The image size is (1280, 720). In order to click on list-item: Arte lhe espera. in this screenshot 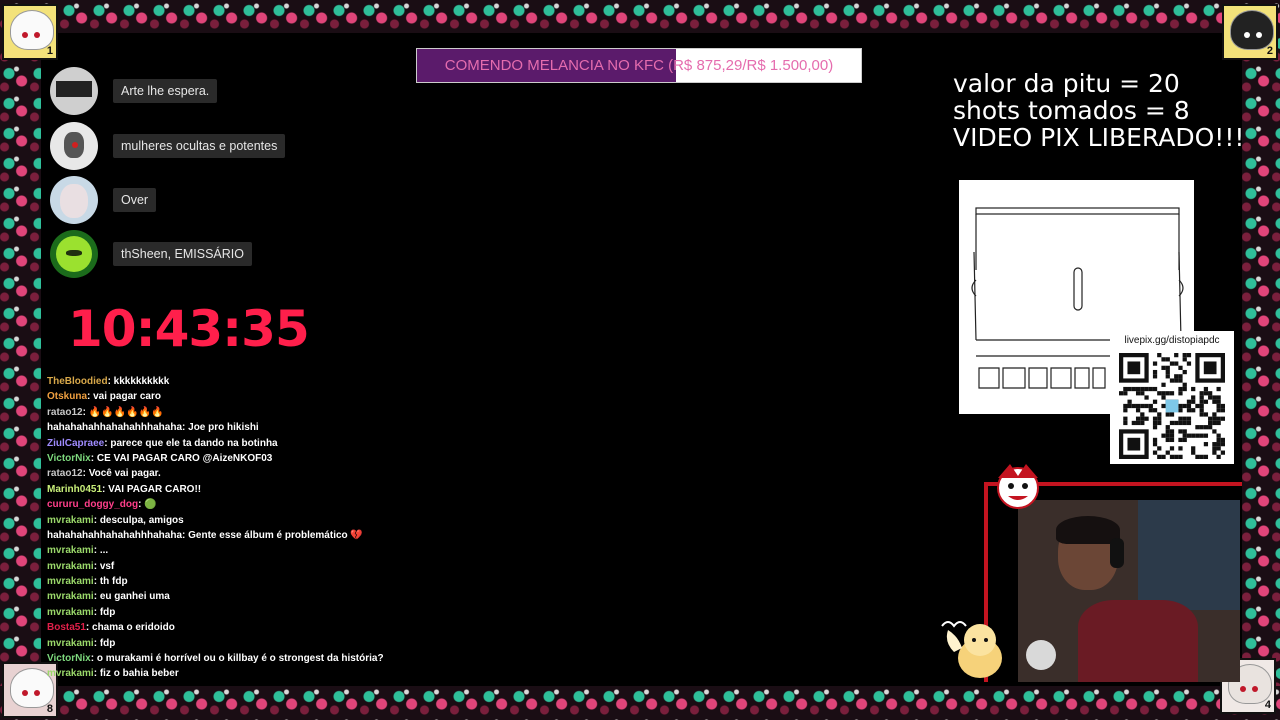, I will do `click(134, 91)`.